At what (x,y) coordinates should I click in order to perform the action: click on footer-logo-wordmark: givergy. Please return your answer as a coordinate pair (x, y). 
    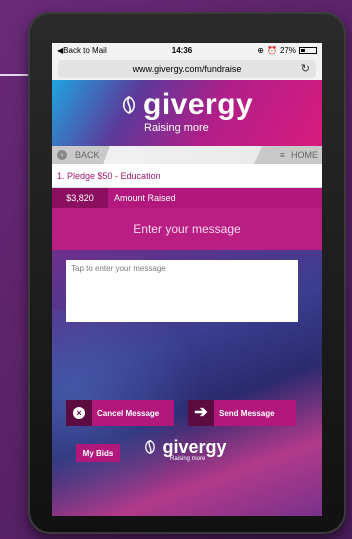
    Looking at the image, I should click on (194, 447).